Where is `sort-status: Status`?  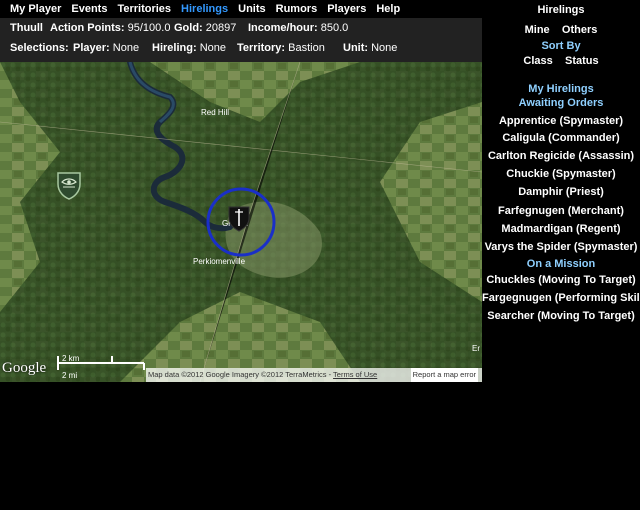 sort-status: Status is located at coordinates (582, 61).